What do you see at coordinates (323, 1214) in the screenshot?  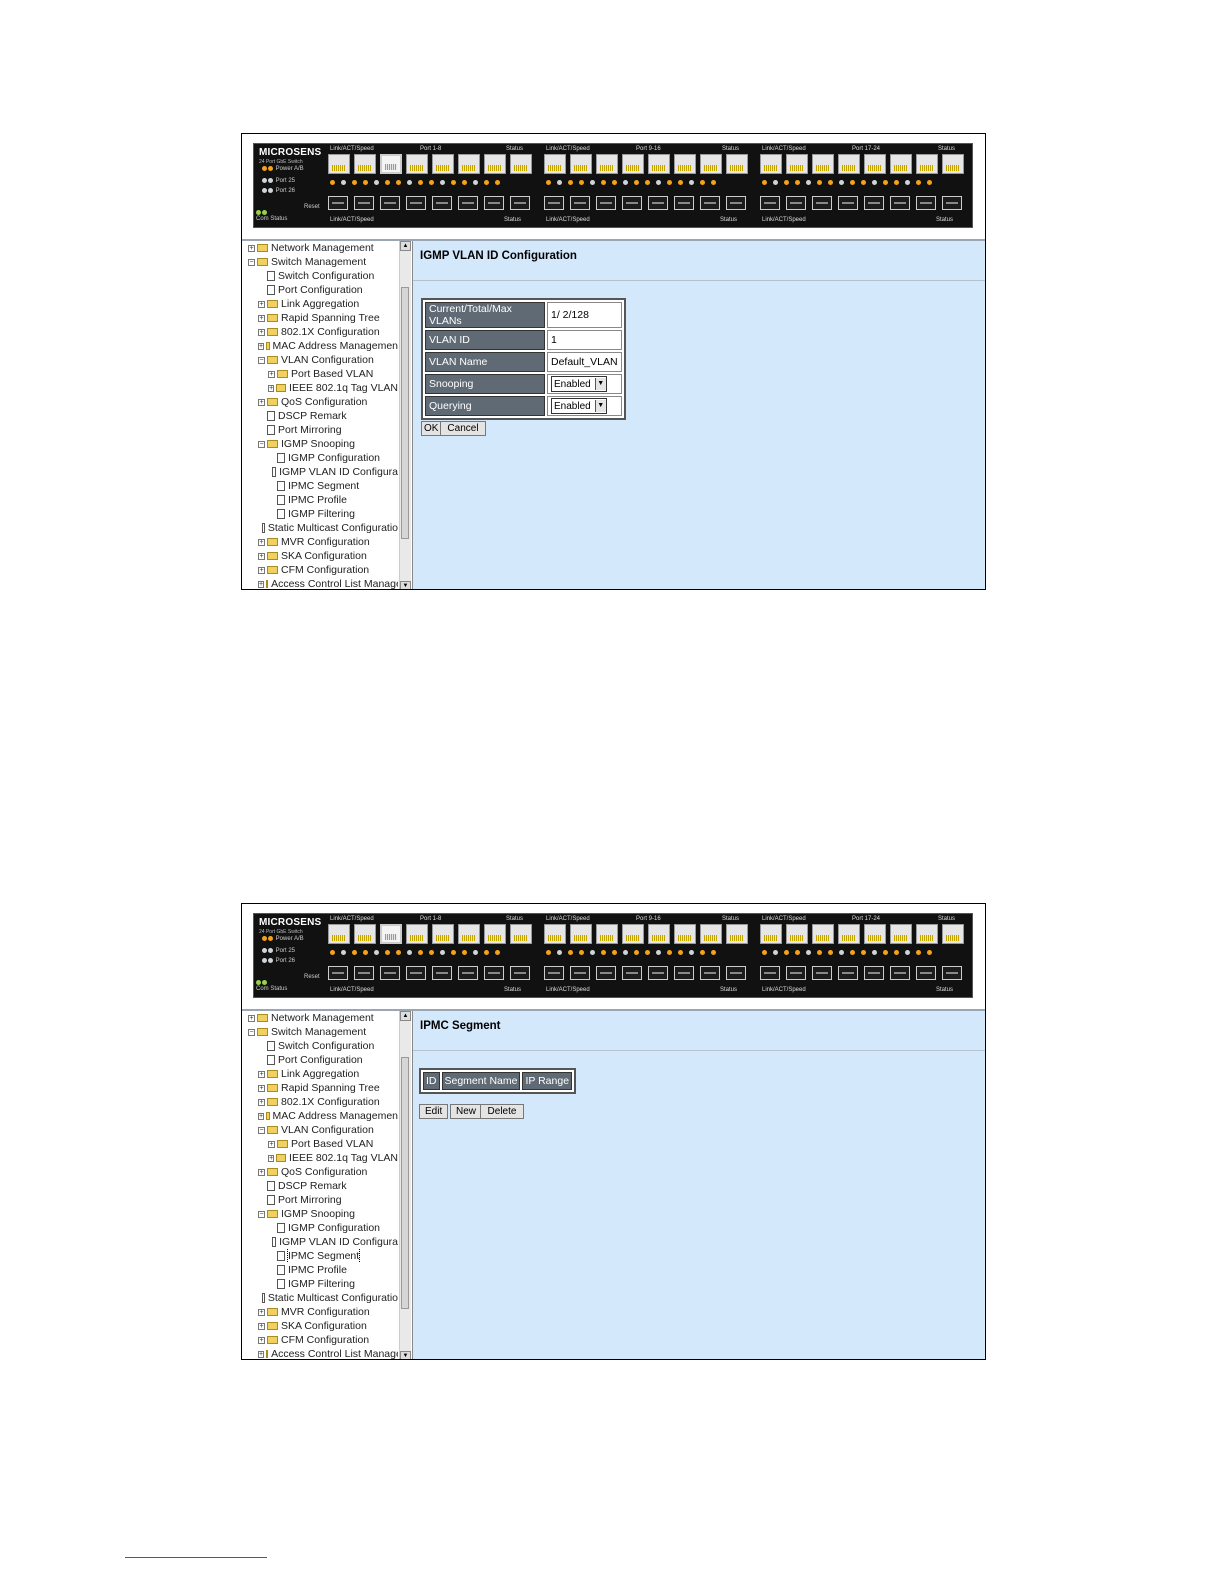 I see `tree-item: − IGMP Snooping` at bounding box center [323, 1214].